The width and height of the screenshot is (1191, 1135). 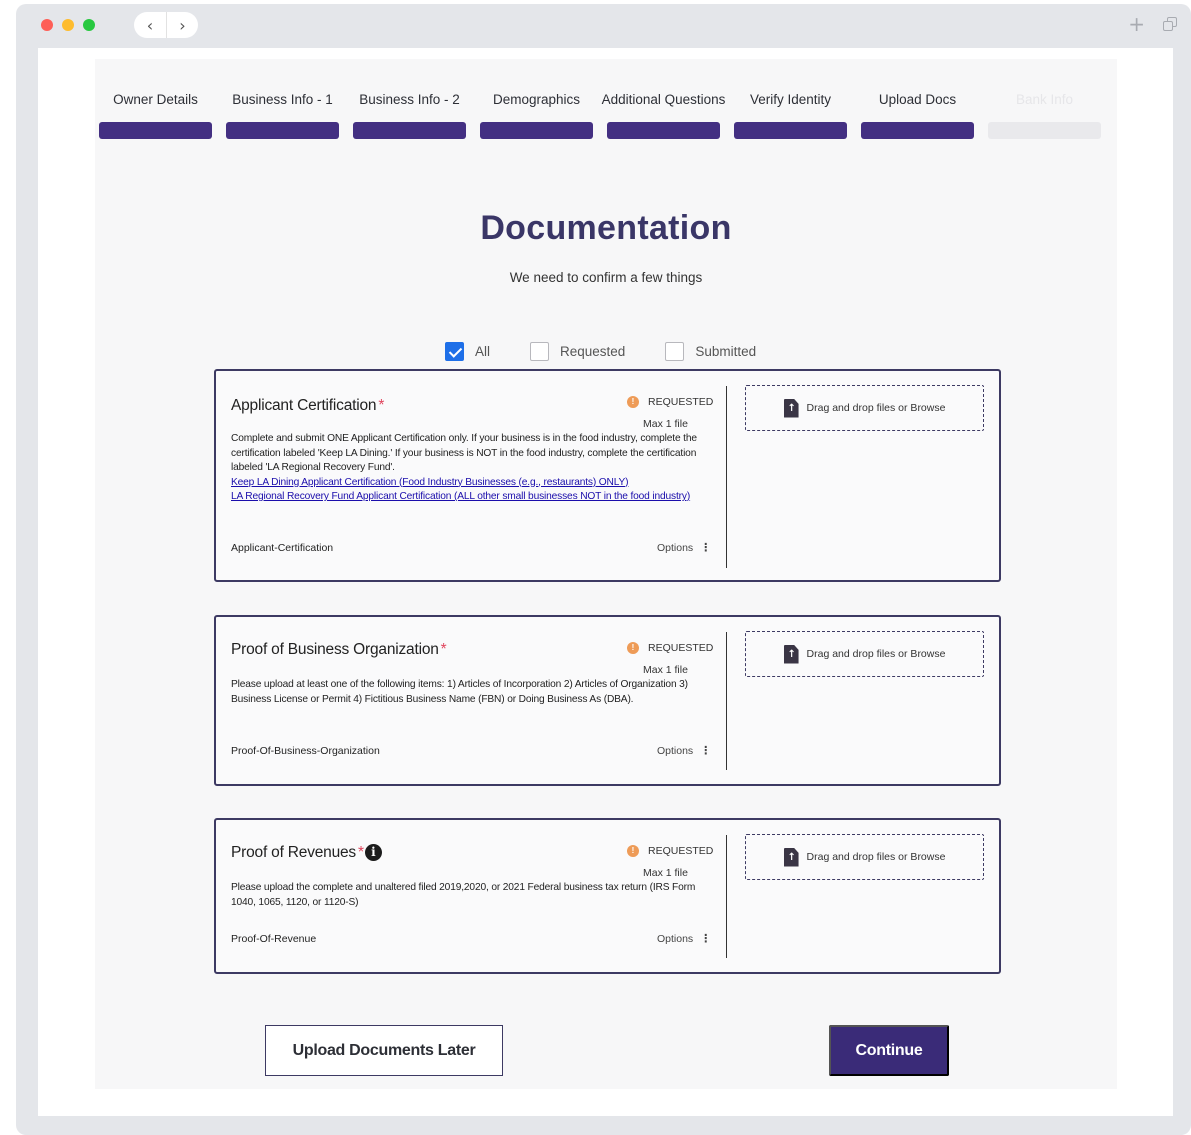 I want to click on filter-label: All, so click(x=483, y=351).